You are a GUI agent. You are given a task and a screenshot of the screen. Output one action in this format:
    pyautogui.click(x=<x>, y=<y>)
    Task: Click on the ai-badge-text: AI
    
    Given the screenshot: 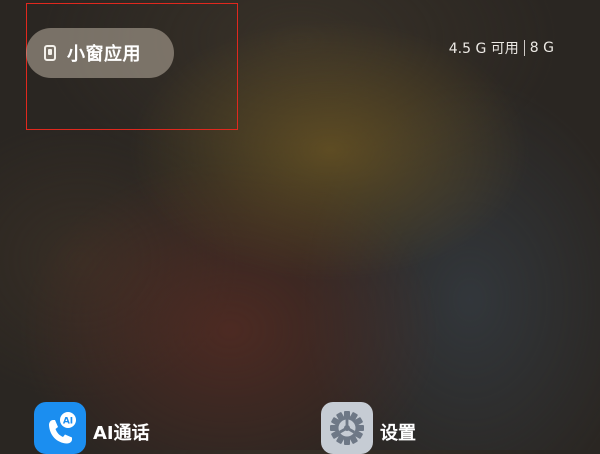 What is the action you would take?
    pyautogui.click(x=68, y=422)
    